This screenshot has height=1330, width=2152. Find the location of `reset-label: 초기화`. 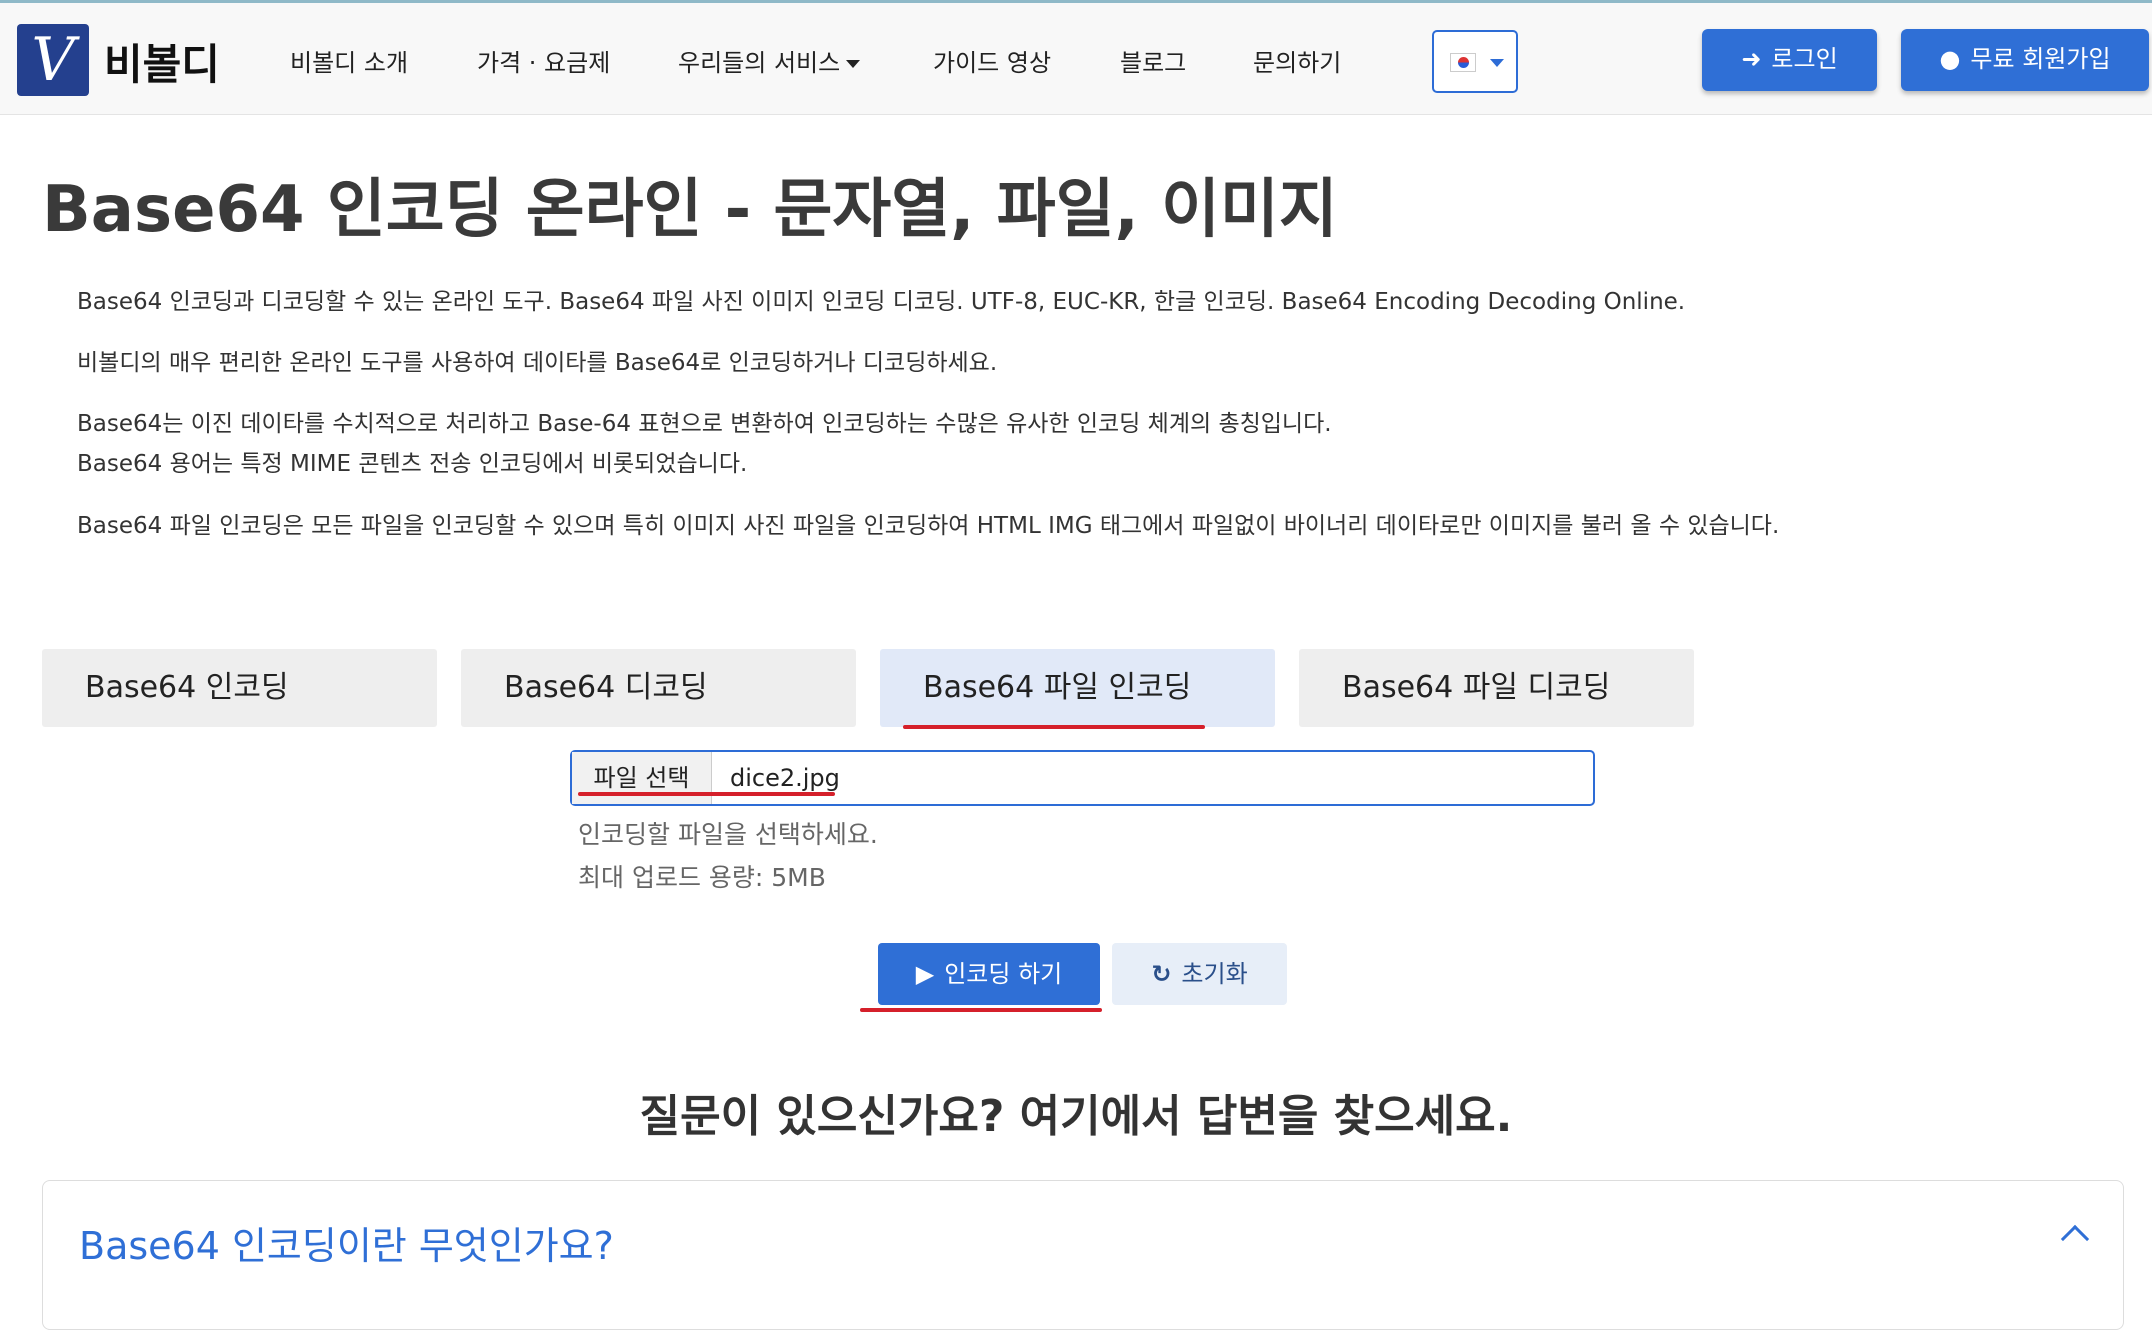

reset-label: 초기화 is located at coordinates (1214, 974).